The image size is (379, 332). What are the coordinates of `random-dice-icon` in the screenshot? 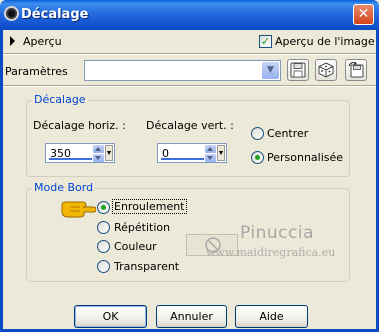 It's located at (326, 70).